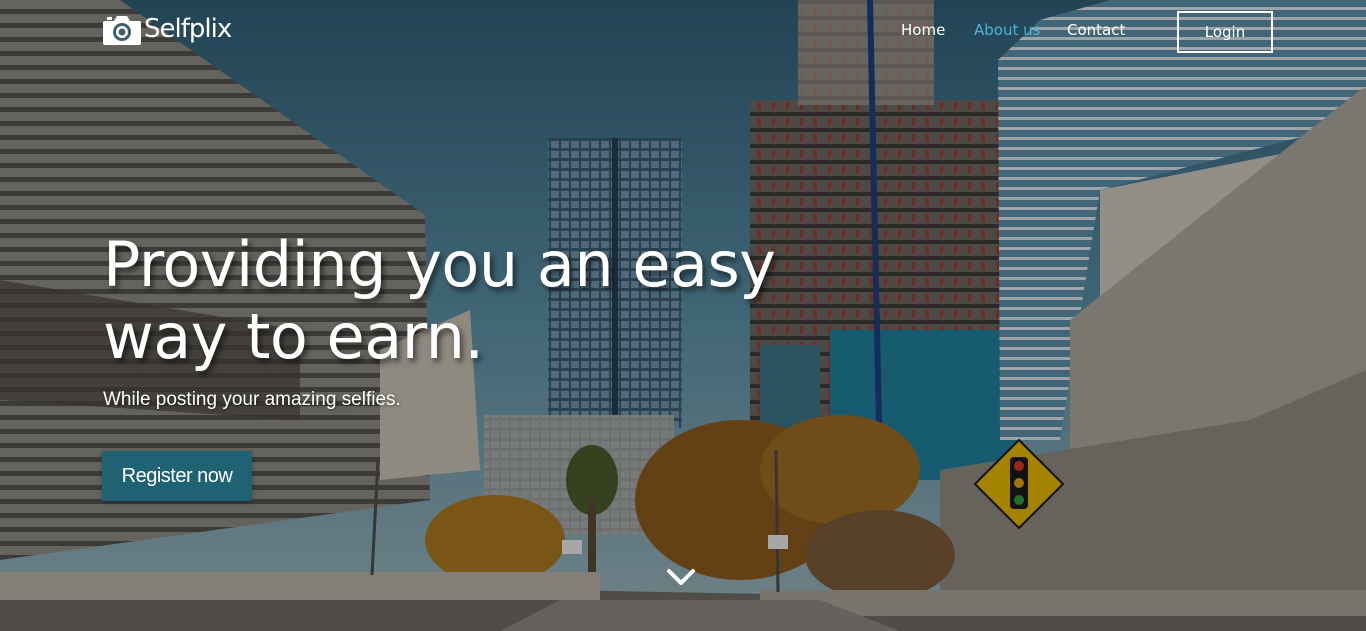  What do you see at coordinates (177, 476) in the screenshot?
I see `register-button: Register now` at bounding box center [177, 476].